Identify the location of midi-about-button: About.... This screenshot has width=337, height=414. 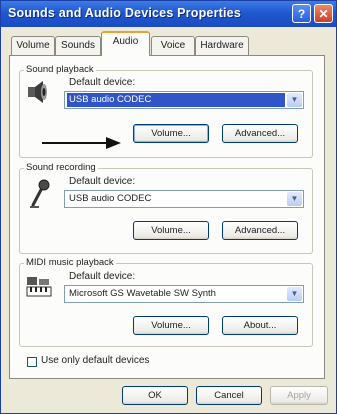
(260, 325).